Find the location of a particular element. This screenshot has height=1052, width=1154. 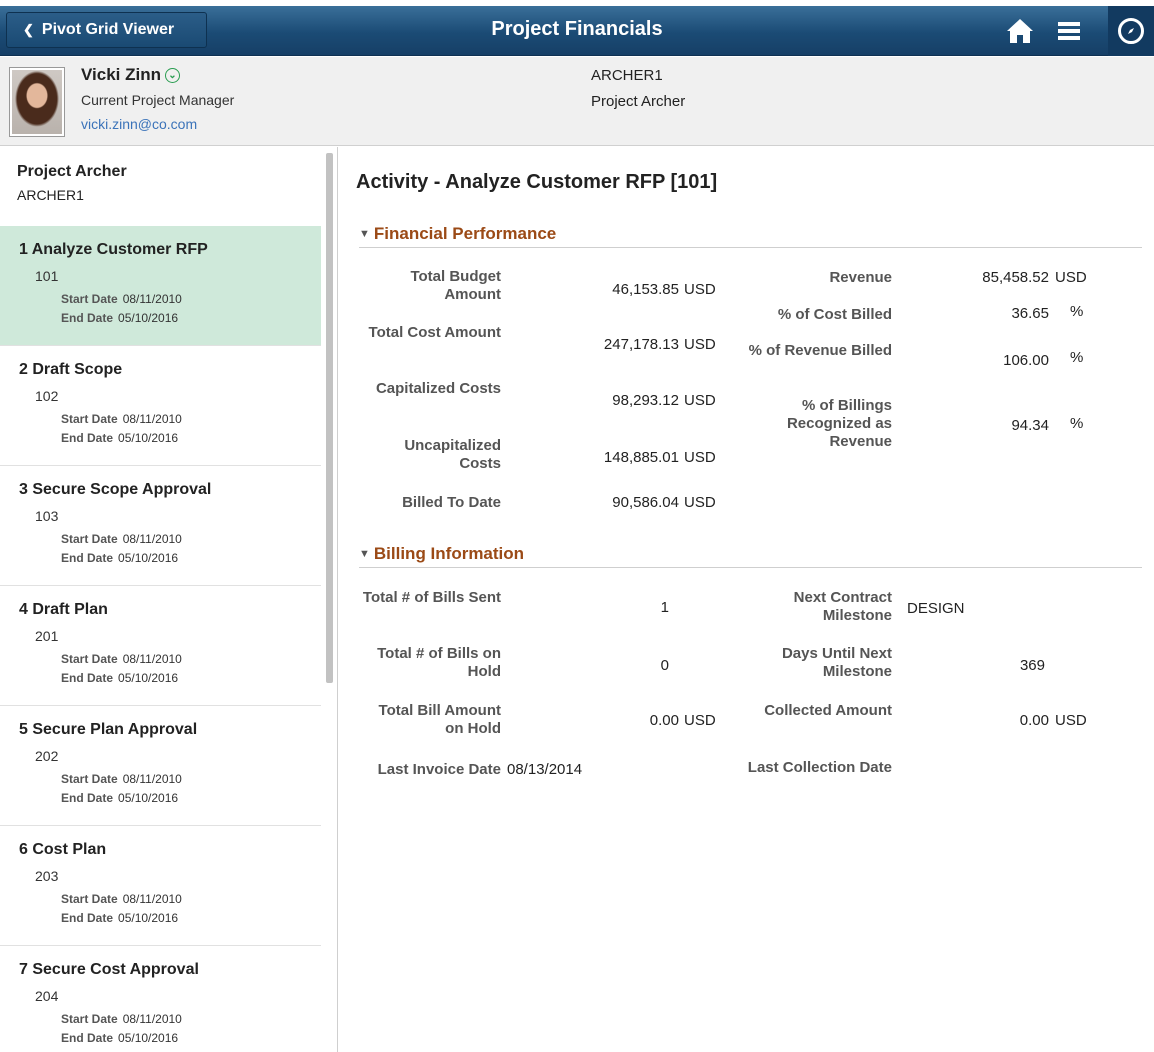

bill-amount-on-hold-value: 0.00 is located at coordinates (664, 720).